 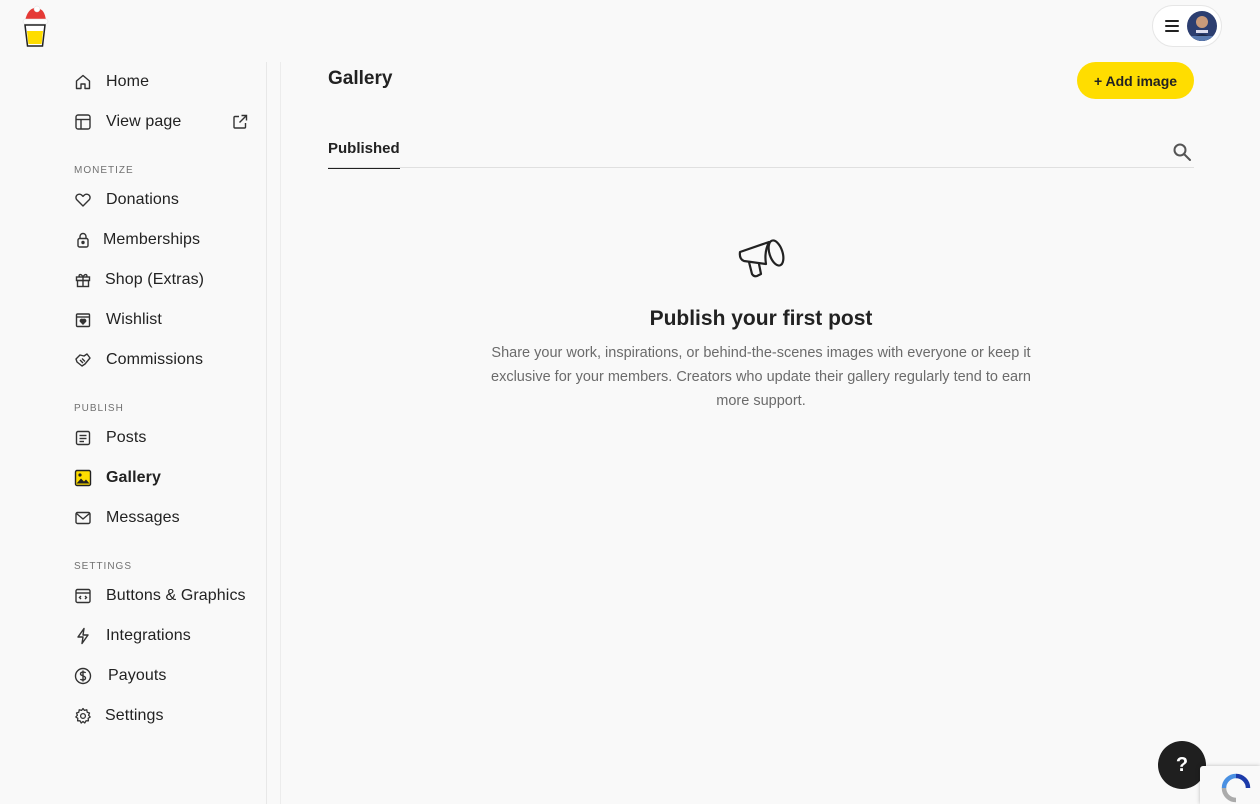 I want to click on app-logo, so click(x=35, y=27).